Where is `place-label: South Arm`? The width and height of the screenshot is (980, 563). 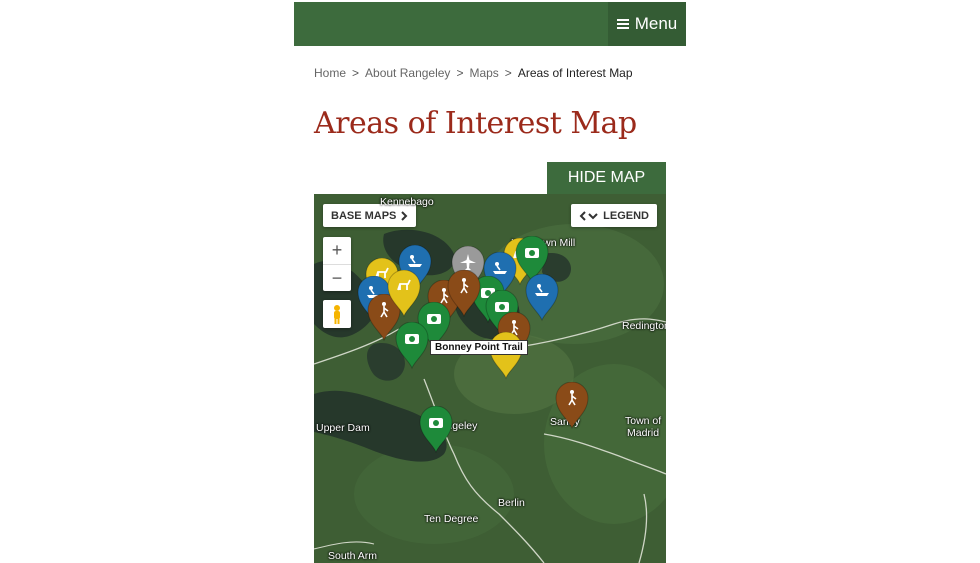 place-label: South Arm is located at coordinates (353, 556).